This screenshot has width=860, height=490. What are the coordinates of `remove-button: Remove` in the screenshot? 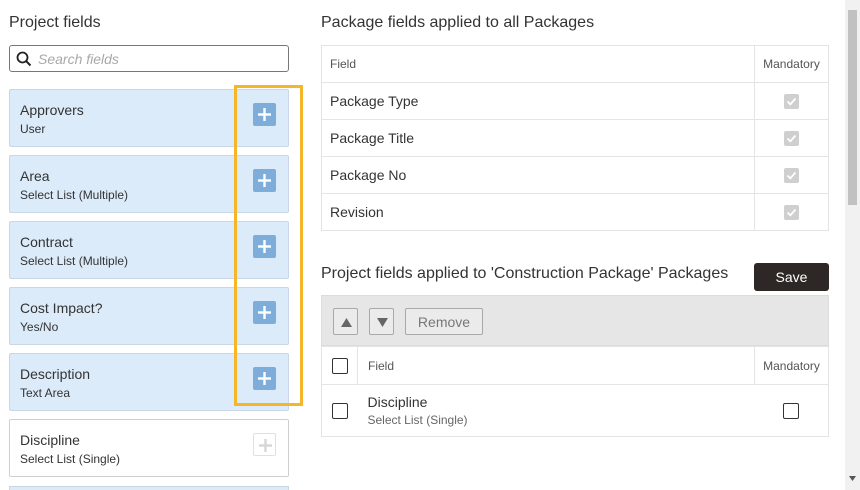 It's located at (444, 321).